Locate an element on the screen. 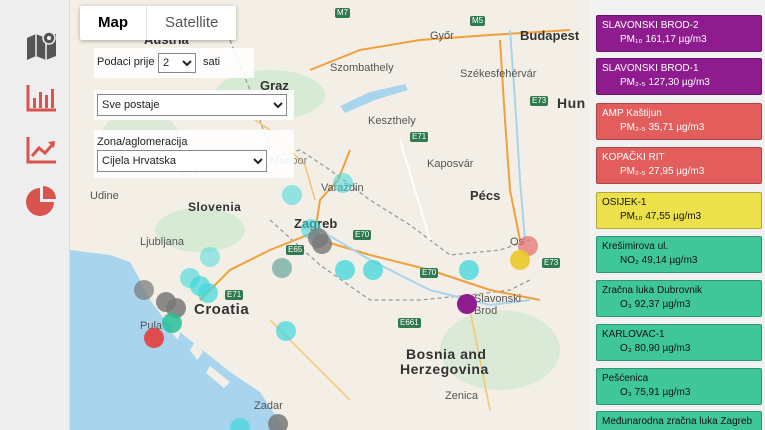 The image size is (765, 430). value: 49,14 µg/m3 is located at coordinates (669, 260).